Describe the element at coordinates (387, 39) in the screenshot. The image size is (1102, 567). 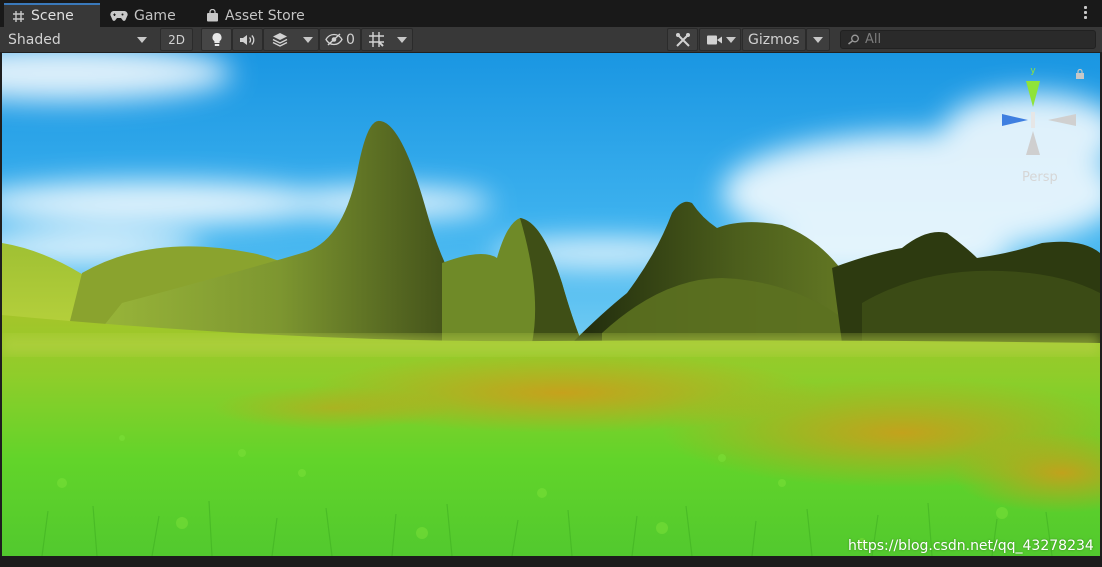
I see `grid-snap-dropdown` at that location.